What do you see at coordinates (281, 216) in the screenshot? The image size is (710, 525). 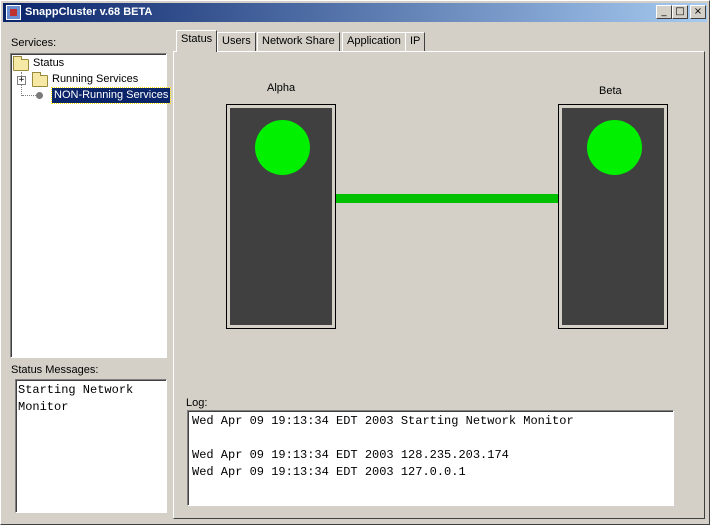 I see `node-alpha` at bounding box center [281, 216].